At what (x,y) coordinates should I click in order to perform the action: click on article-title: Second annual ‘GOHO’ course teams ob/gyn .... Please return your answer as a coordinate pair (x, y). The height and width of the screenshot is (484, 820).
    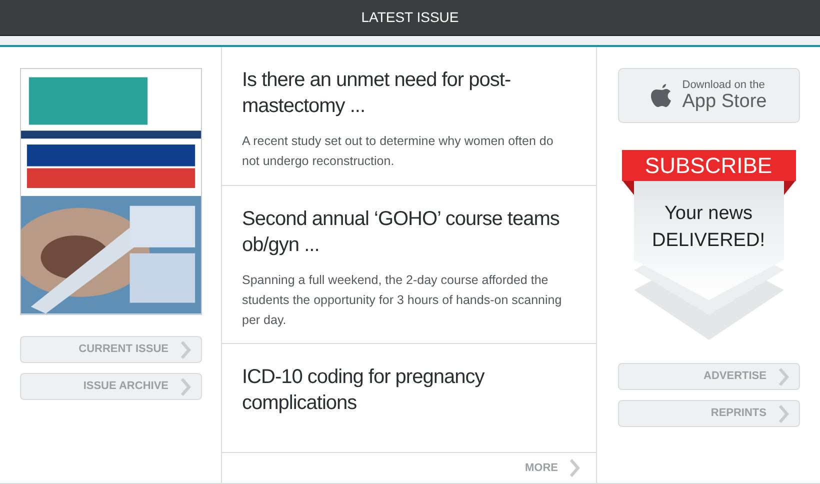
    Looking at the image, I should click on (409, 232).